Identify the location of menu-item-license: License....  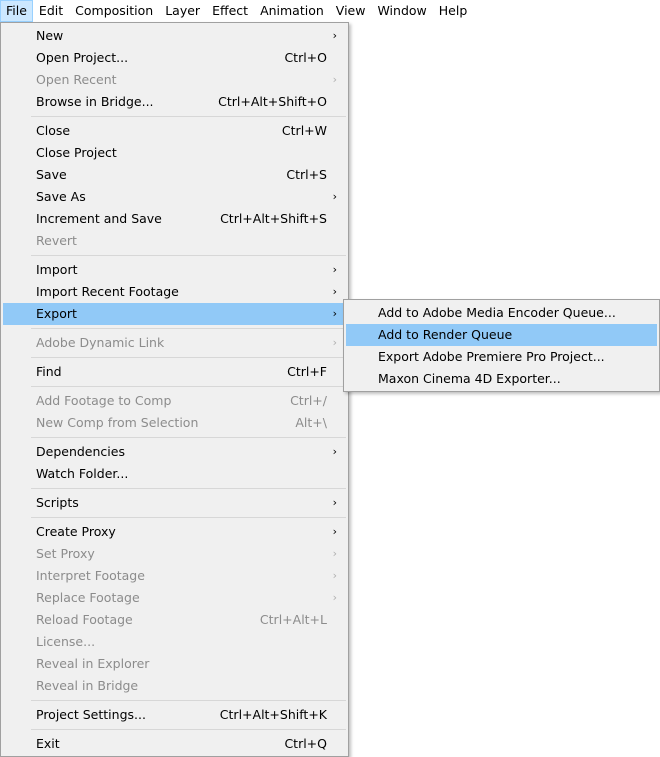
(174, 642).